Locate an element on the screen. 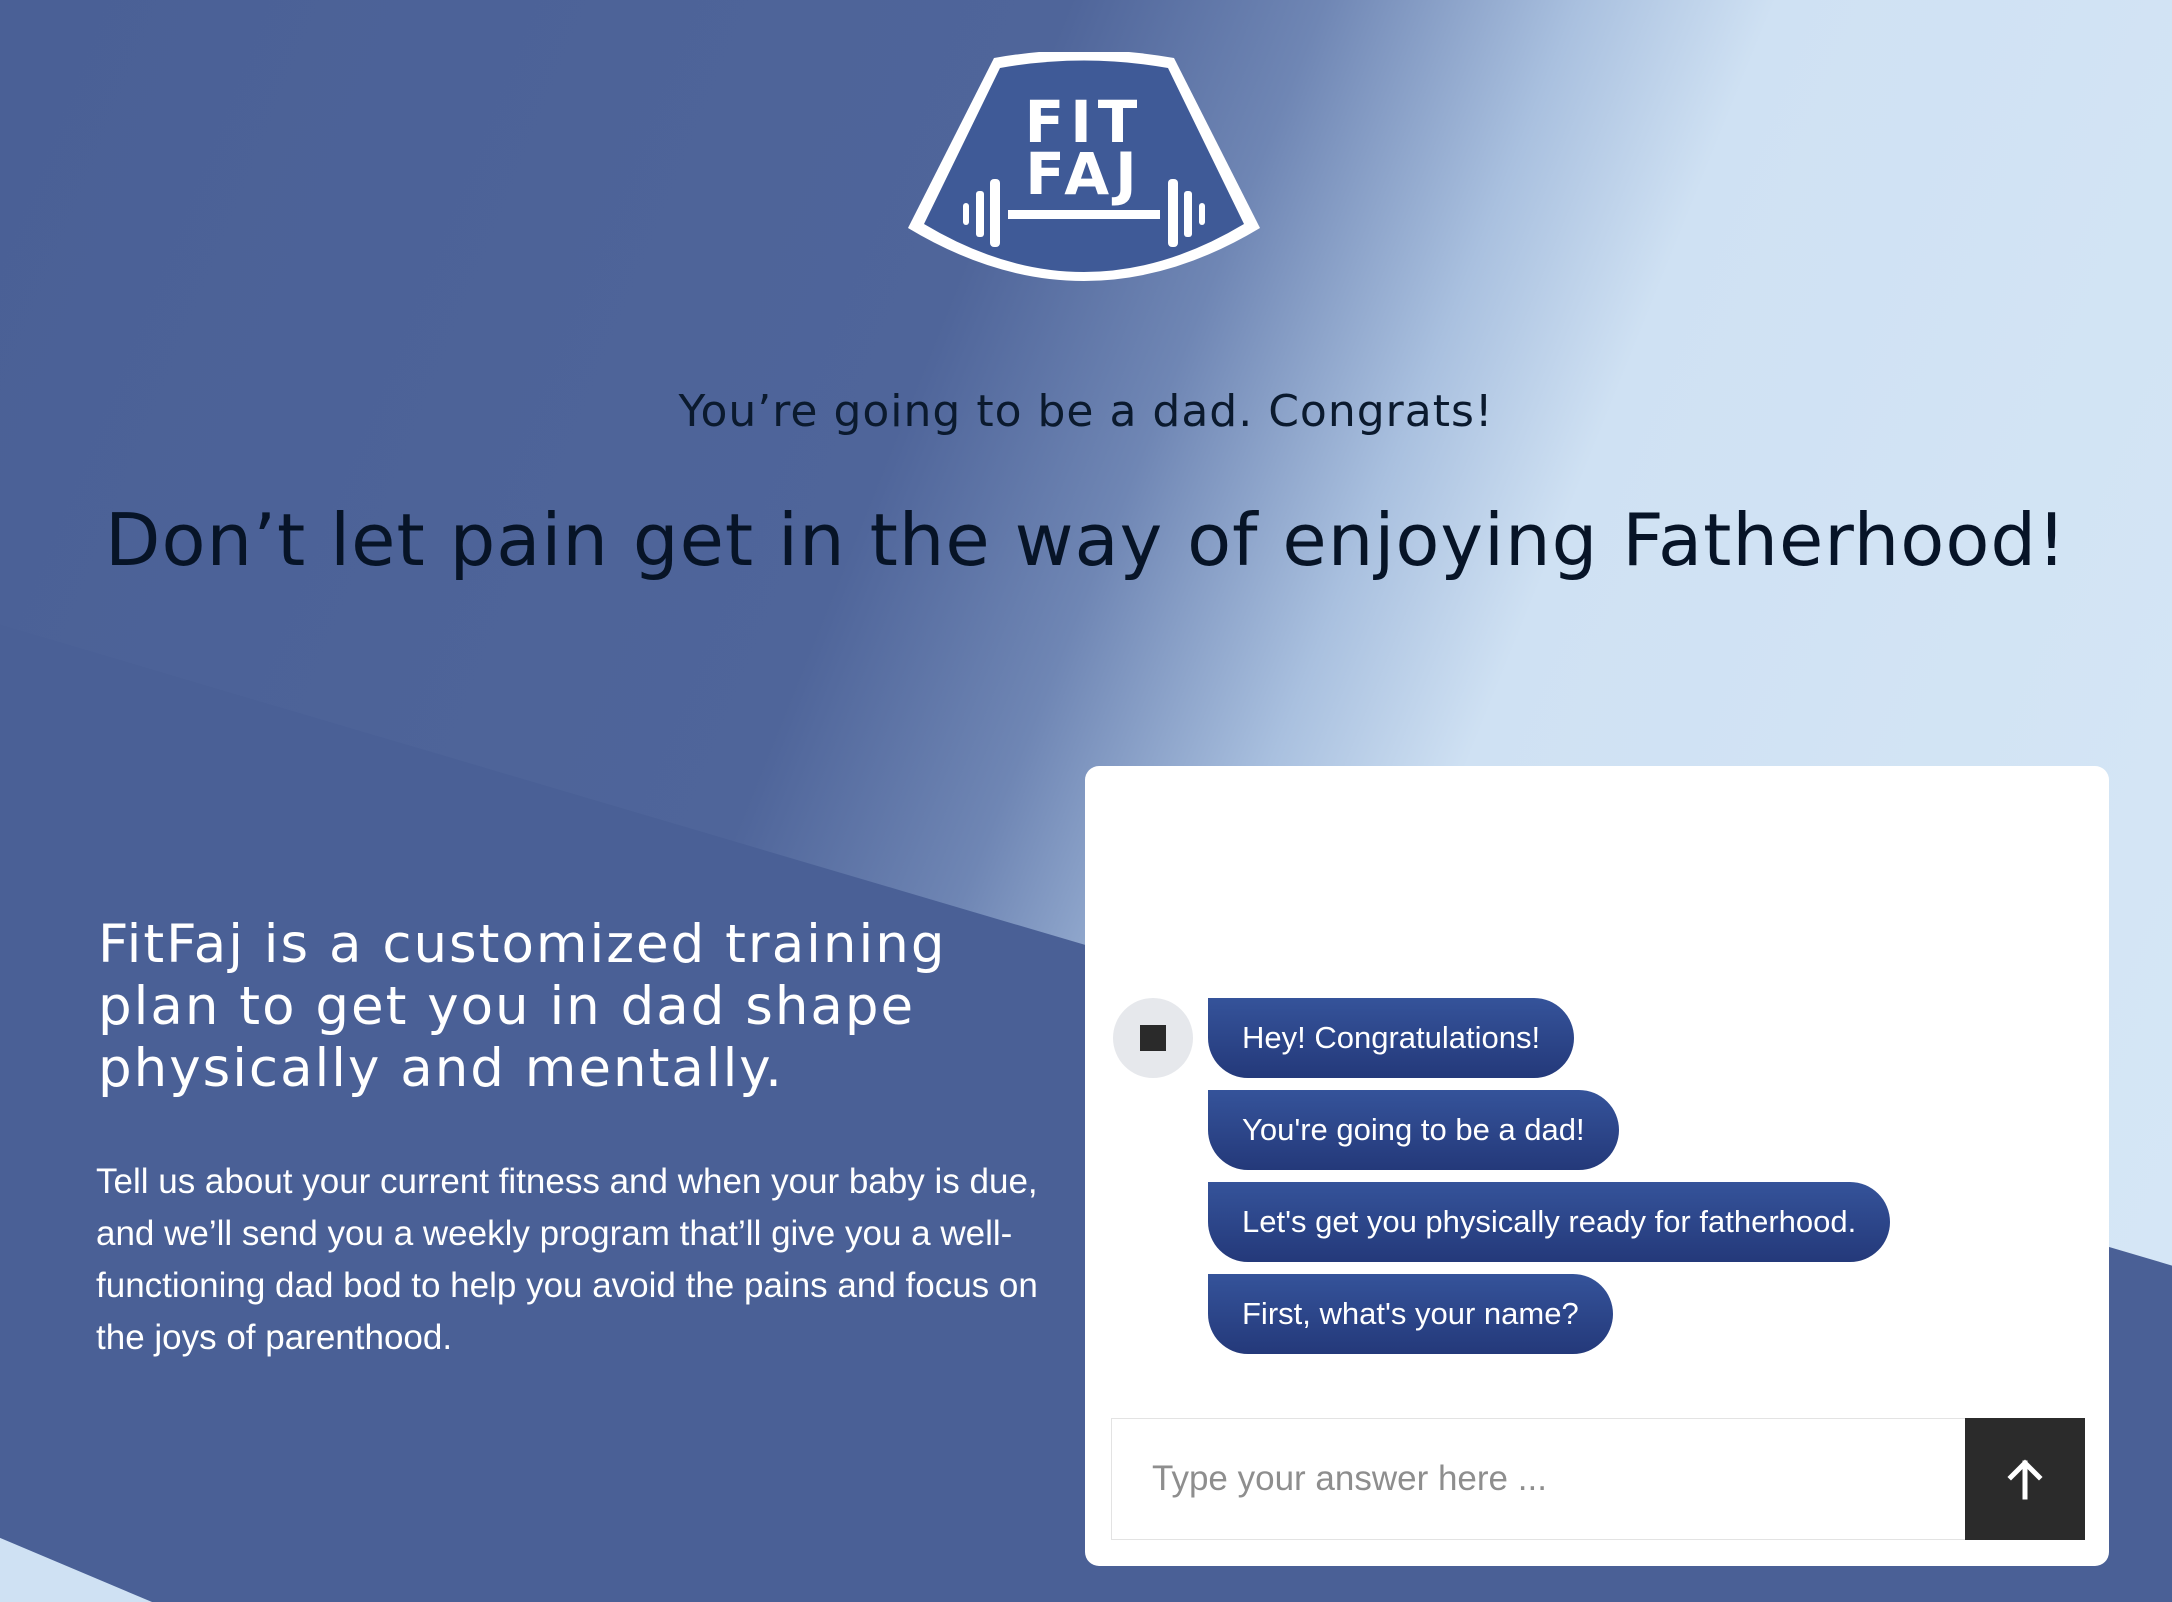 This screenshot has width=2172, height=1602. bot-avatar-icon is located at coordinates (1153, 1038).